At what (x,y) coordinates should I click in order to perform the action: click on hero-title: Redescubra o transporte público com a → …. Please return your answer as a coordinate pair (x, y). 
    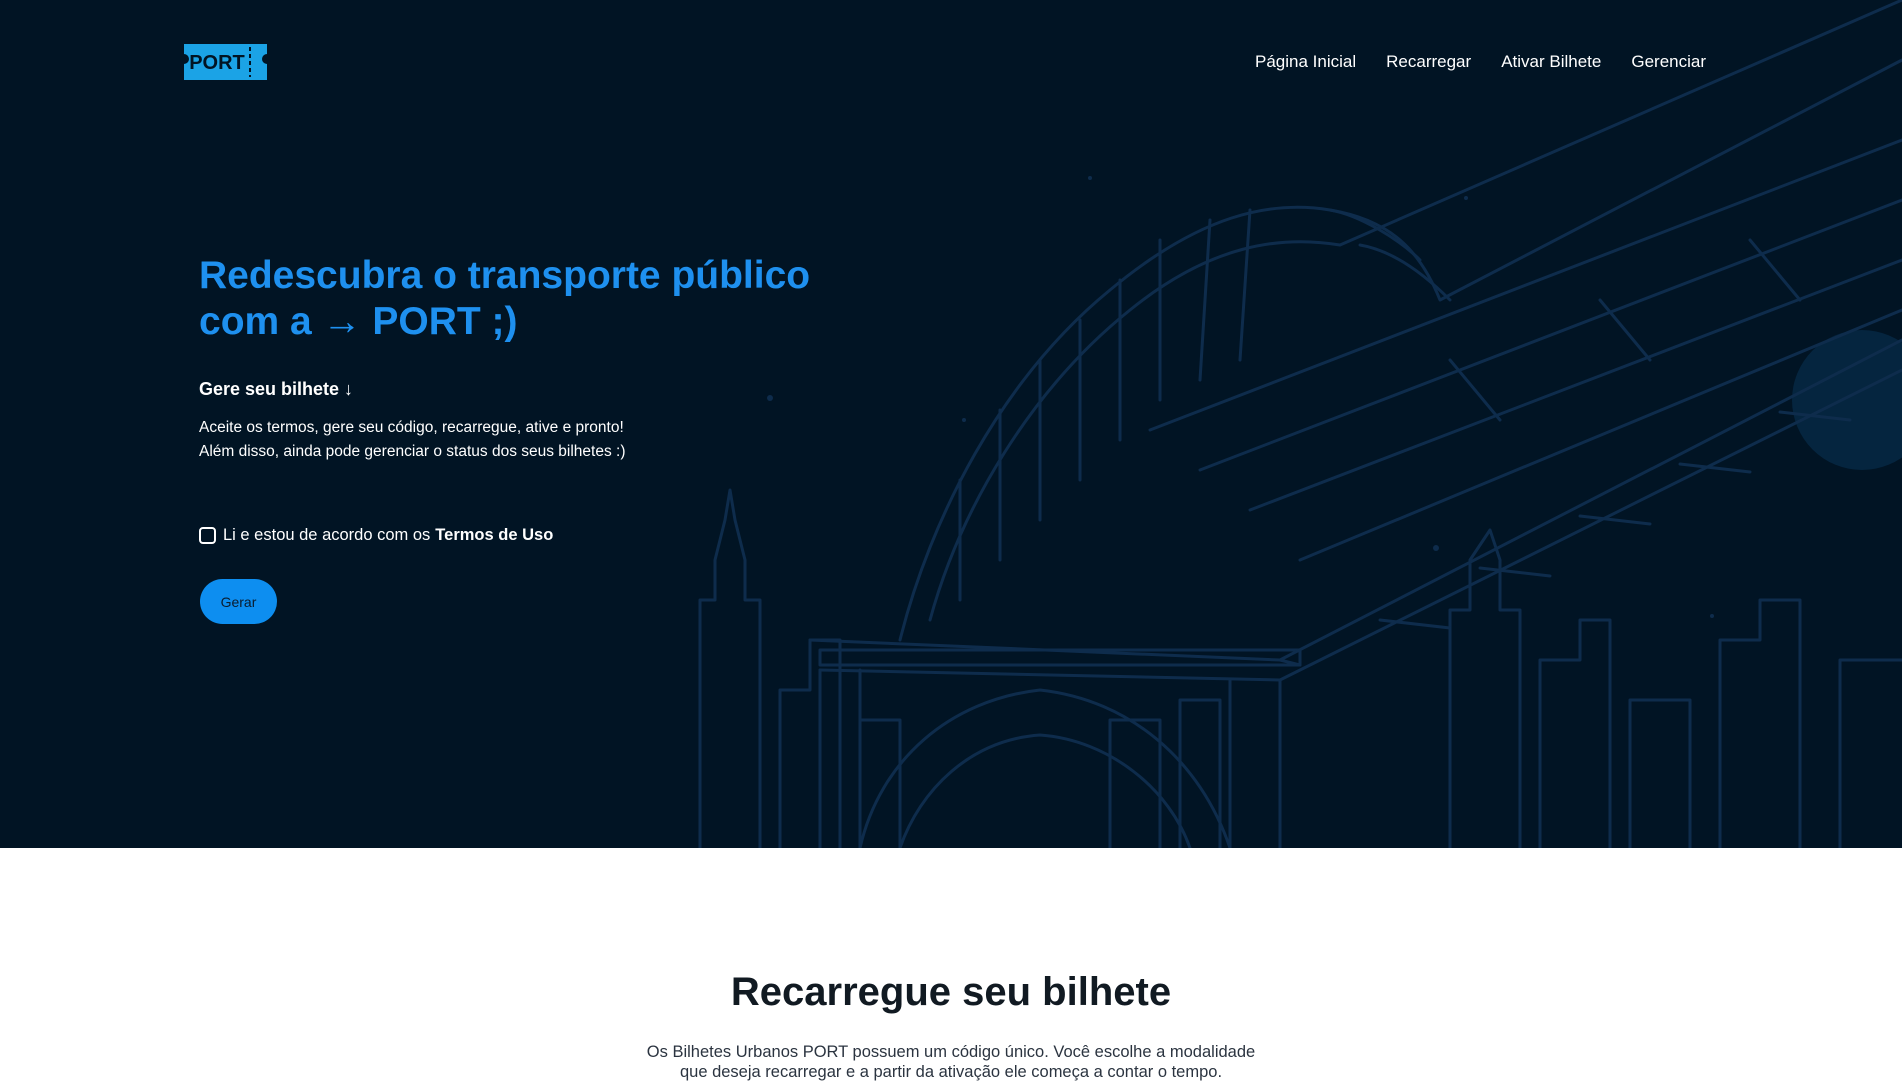
    Looking at the image, I should click on (559, 299).